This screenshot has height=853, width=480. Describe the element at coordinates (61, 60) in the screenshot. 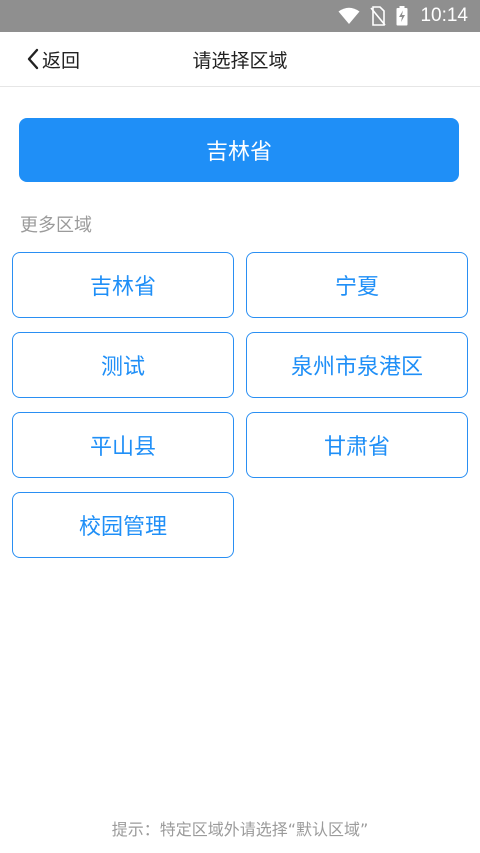

I see `back-label: 返回` at that location.